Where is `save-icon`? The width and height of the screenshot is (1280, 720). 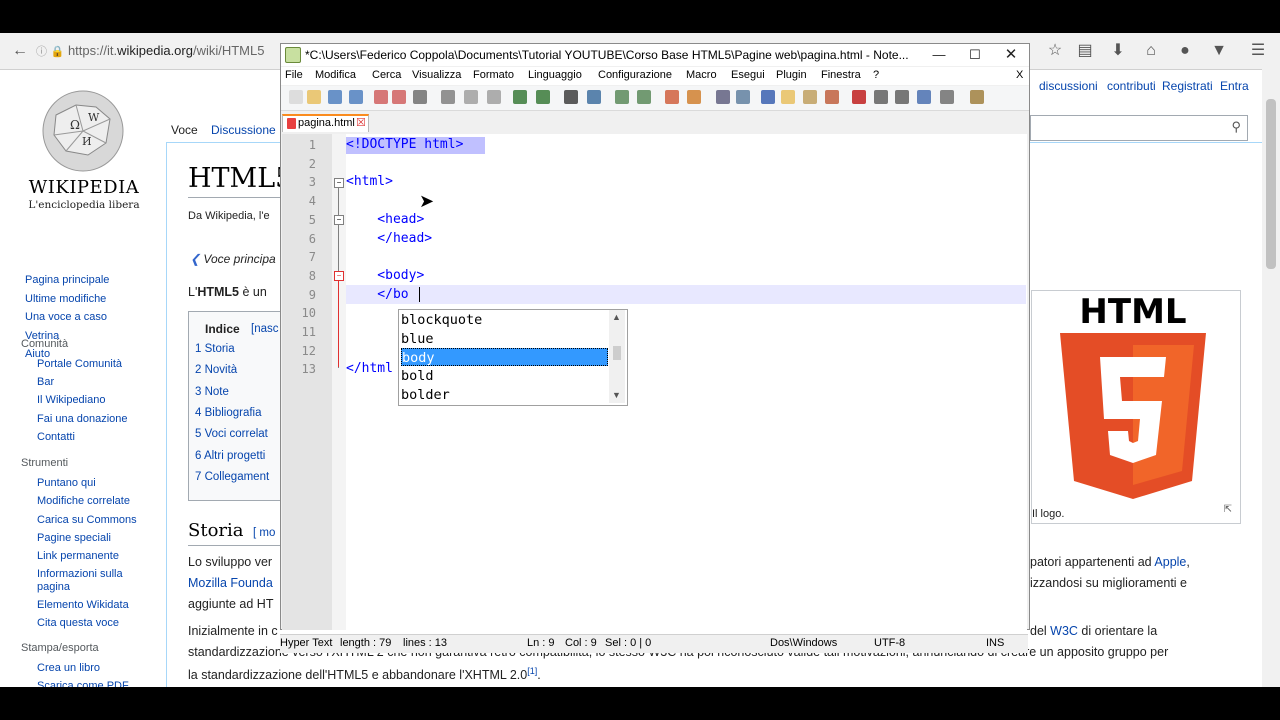
save-icon is located at coordinates (335, 97).